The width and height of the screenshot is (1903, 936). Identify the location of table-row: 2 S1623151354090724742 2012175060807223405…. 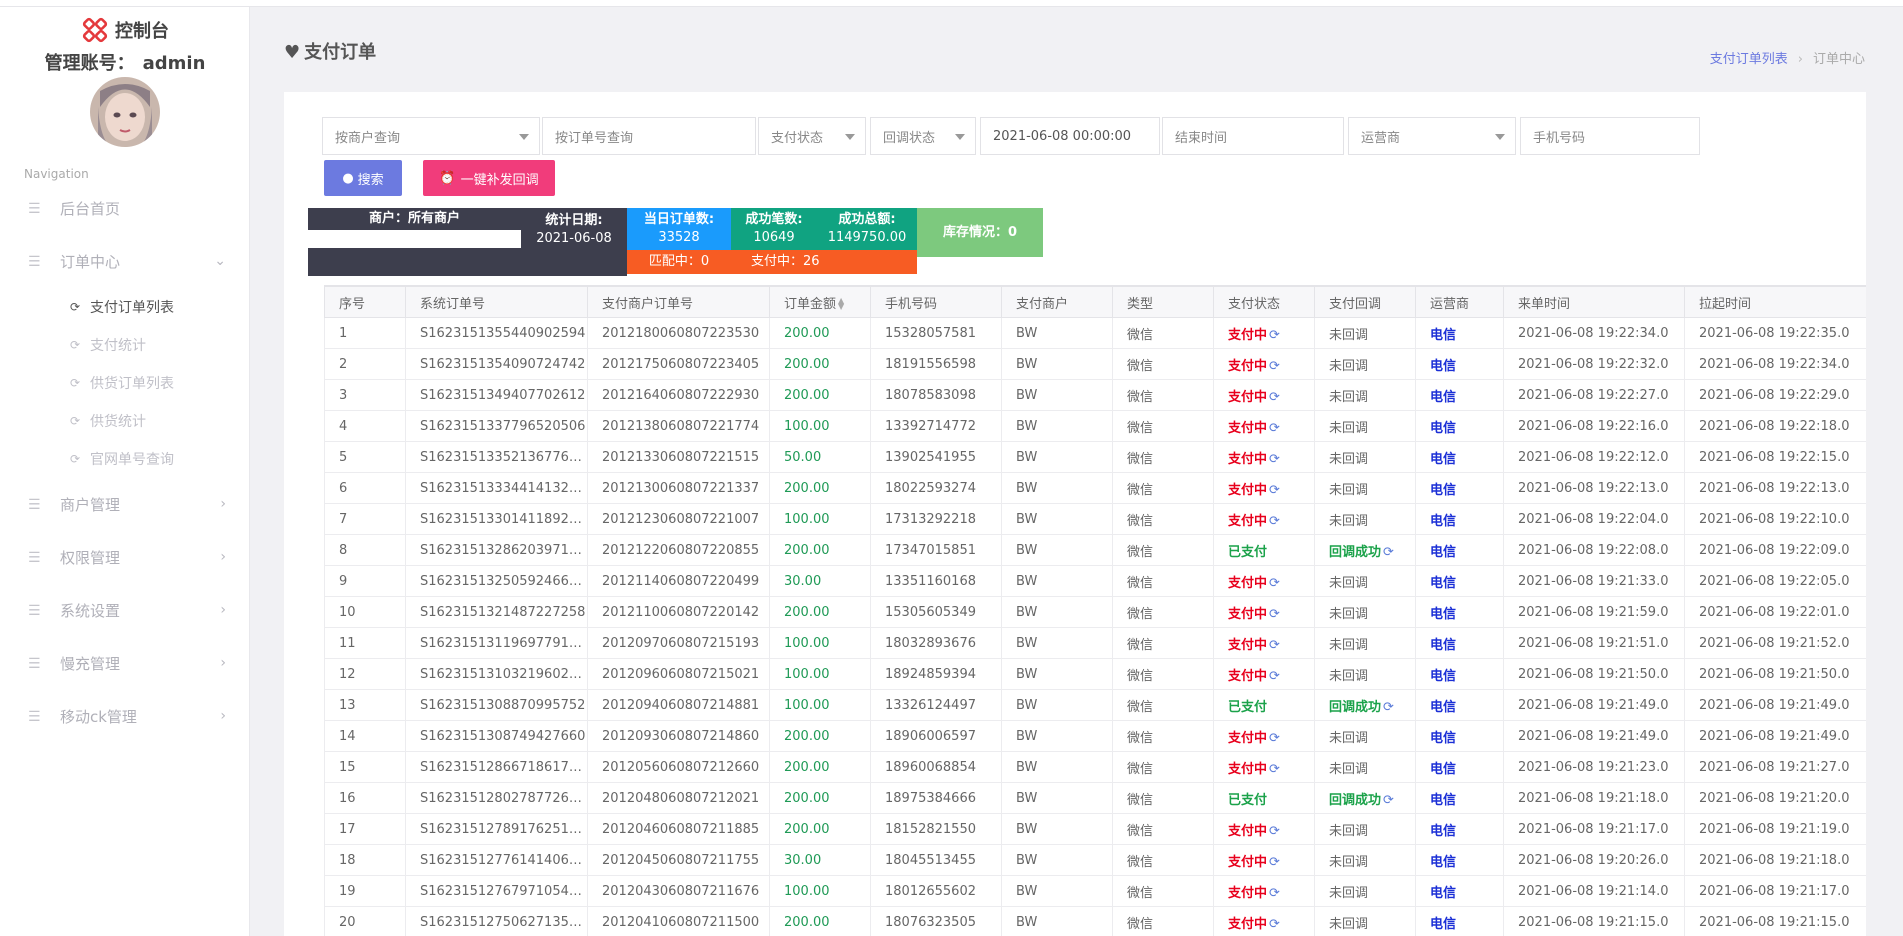
(1095, 364).